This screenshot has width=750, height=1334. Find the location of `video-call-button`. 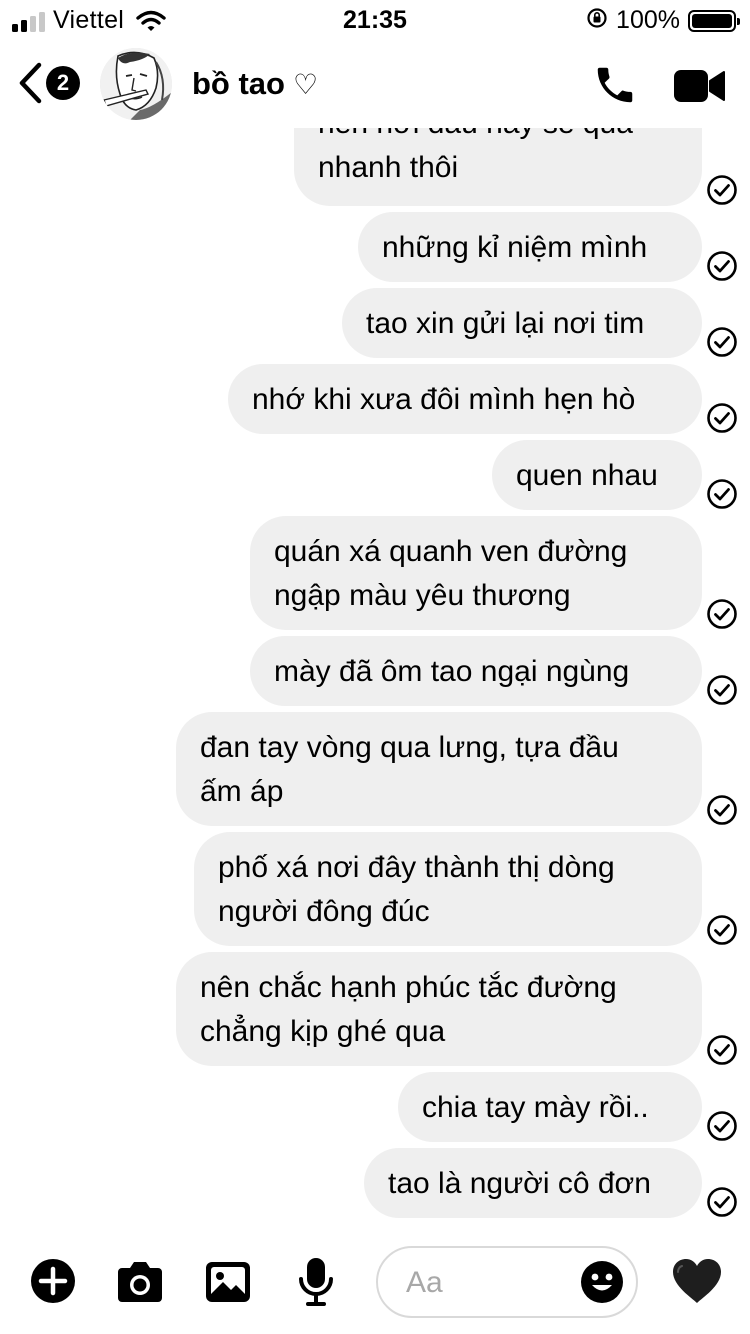

video-call-button is located at coordinates (699, 88).